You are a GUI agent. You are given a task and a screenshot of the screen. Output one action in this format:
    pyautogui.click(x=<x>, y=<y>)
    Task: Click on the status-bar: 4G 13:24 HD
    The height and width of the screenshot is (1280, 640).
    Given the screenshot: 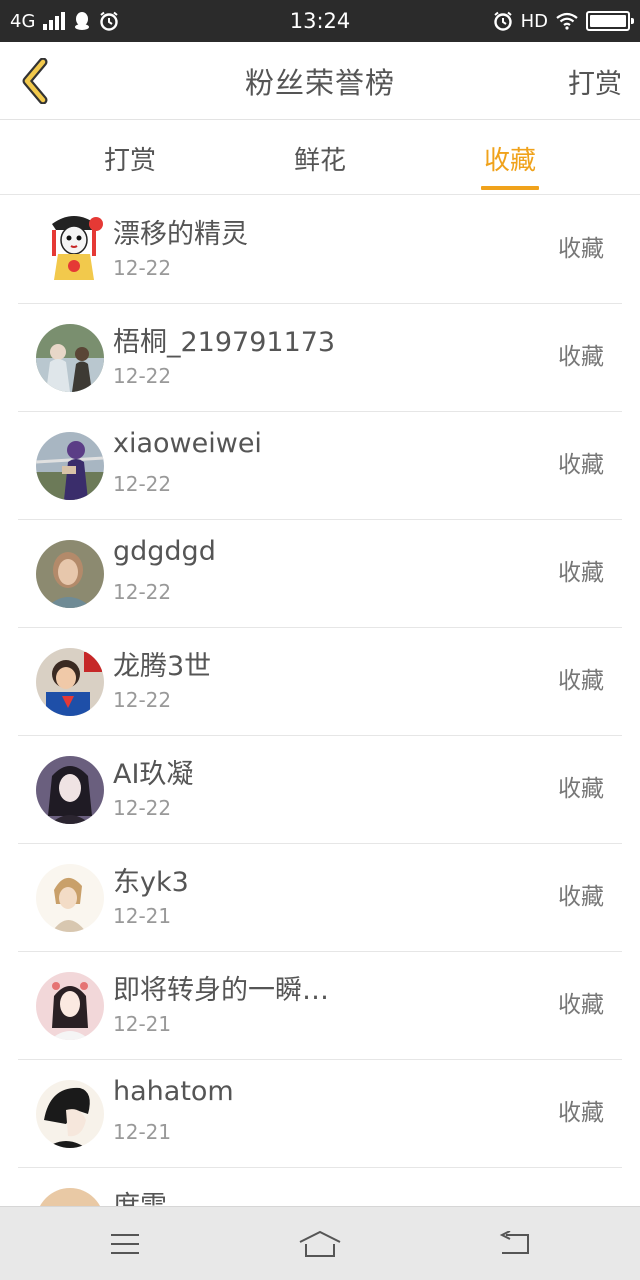 What is the action you would take?
    pyautogui.click(x=320, y=21)
    